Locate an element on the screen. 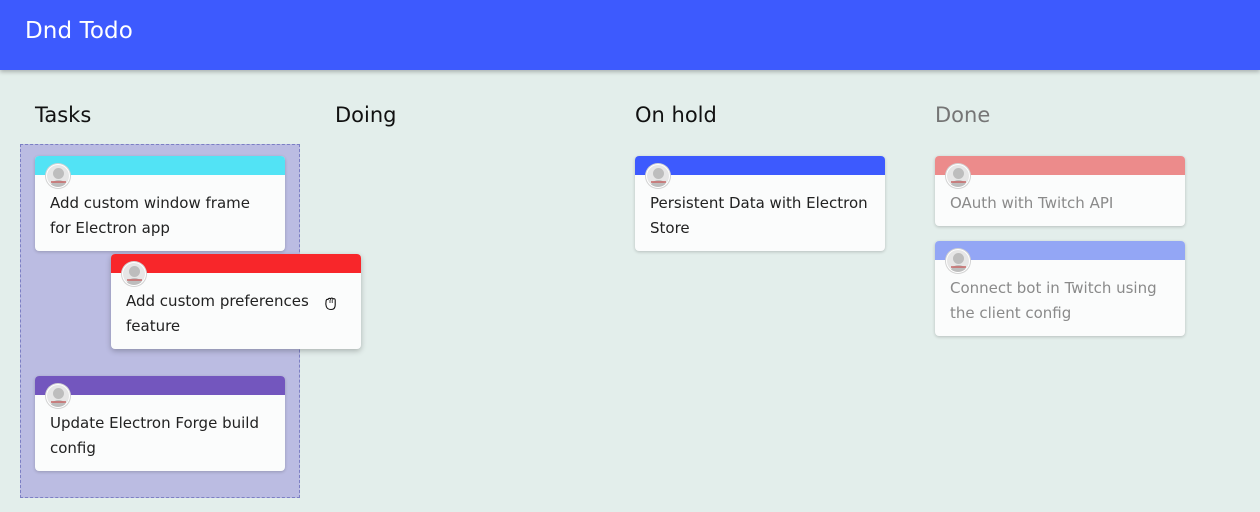 Image resolution: width=1260 pixels, height=512 pixels. app-title: Dnd Todo is located at coordinates (79, 31).